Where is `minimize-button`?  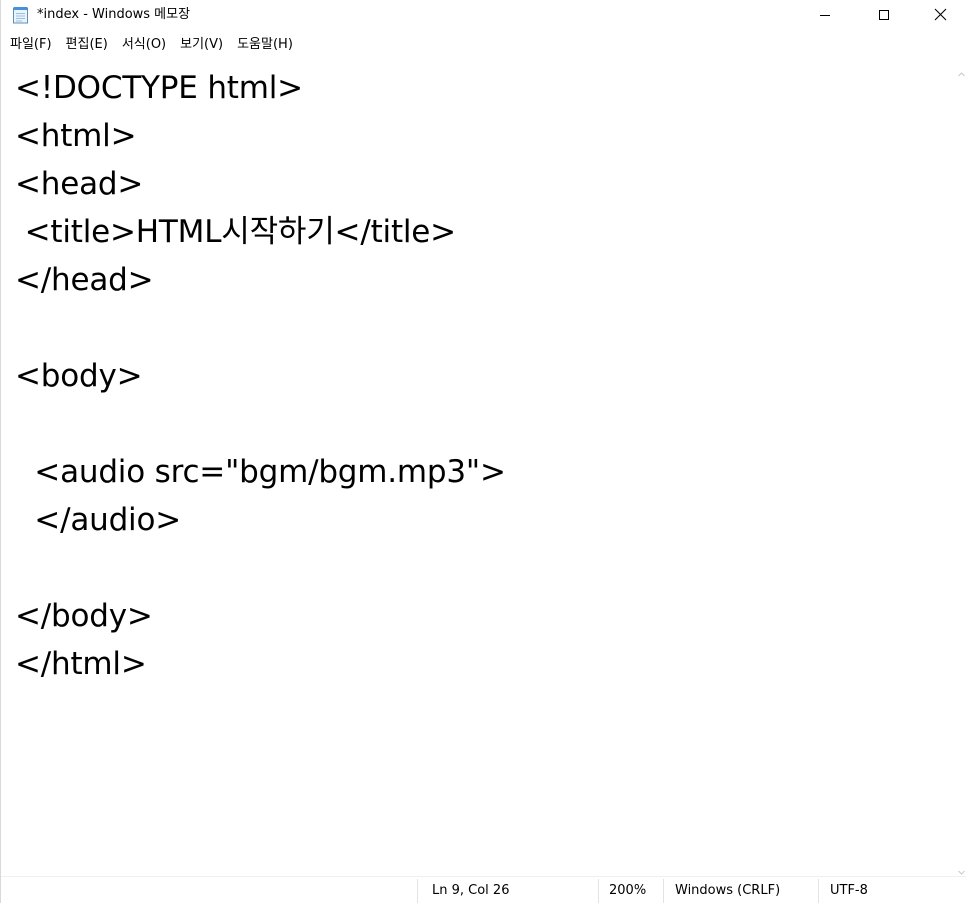
minimize-button is located at coordinates (825, 15).